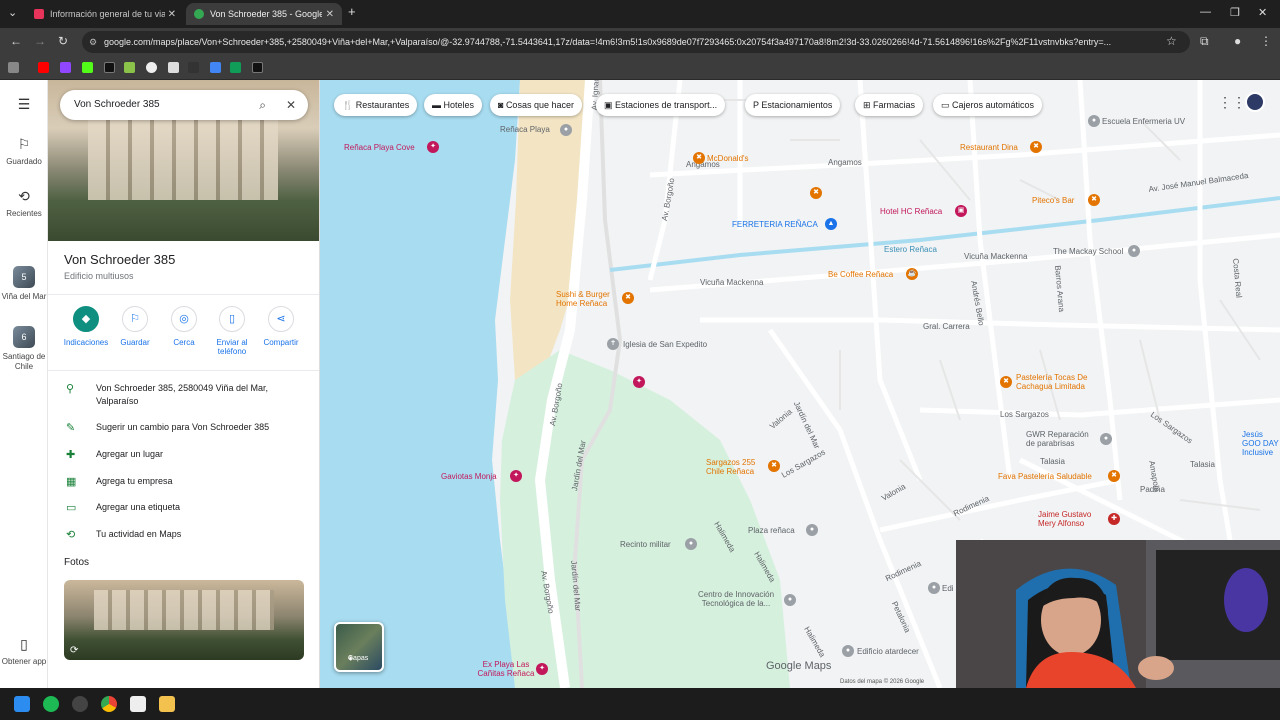 This screenshot has width=1280, height=720. I want to click on bookmark-star-icon: ☆, so click(1171, 41).